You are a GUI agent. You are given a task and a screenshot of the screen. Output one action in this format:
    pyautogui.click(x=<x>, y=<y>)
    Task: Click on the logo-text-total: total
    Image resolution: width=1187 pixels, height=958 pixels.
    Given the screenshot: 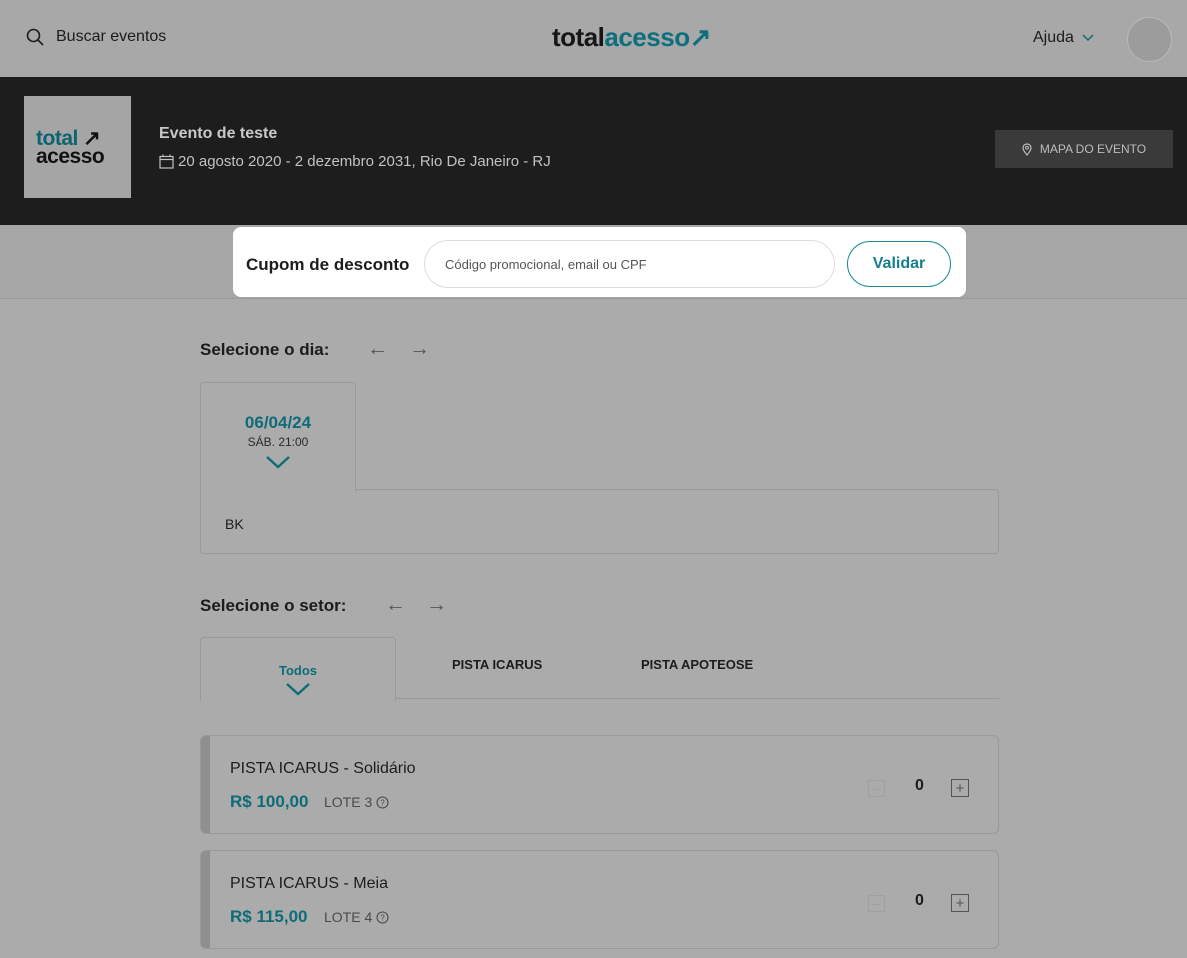 What is the action you would take?
    pyautogui.click(x=578, y=37)
    